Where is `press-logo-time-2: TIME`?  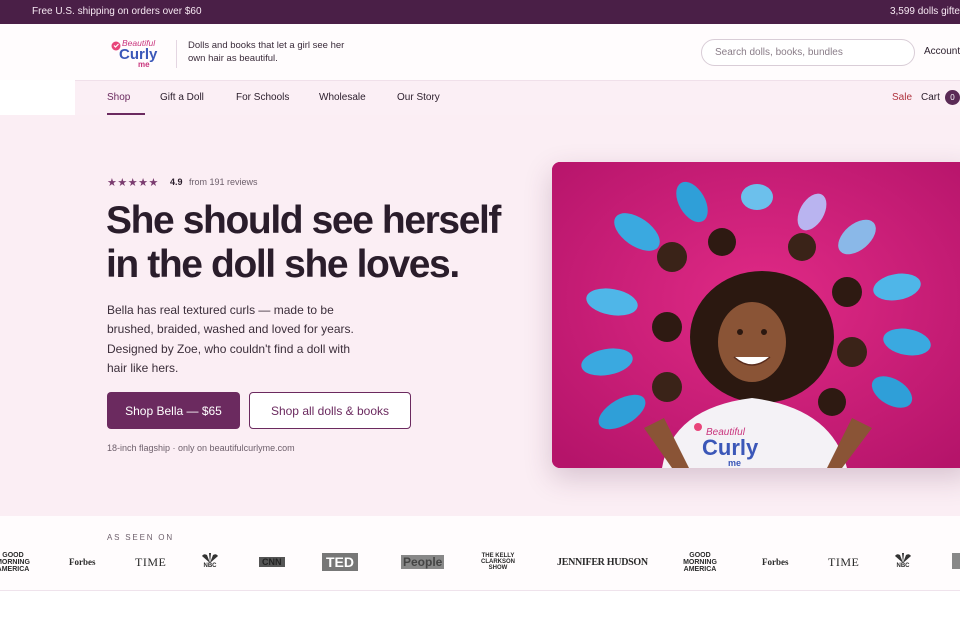
press-logo-time-2: TIME is located at coordinates (844, 561).